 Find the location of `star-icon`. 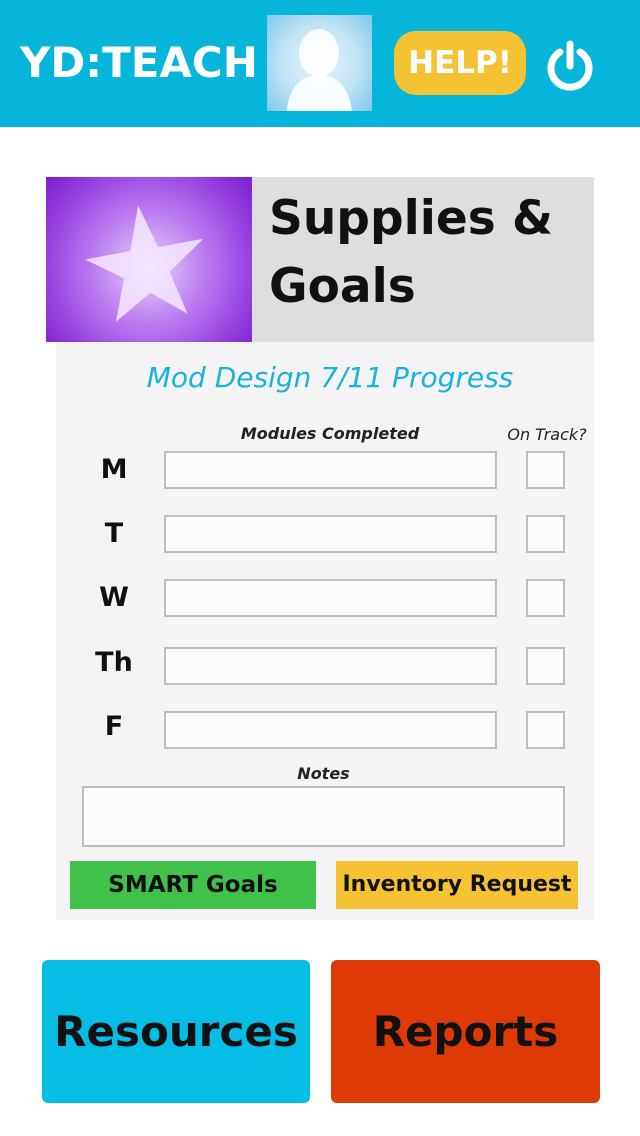

star-icon is located at coordinates (144, 263).